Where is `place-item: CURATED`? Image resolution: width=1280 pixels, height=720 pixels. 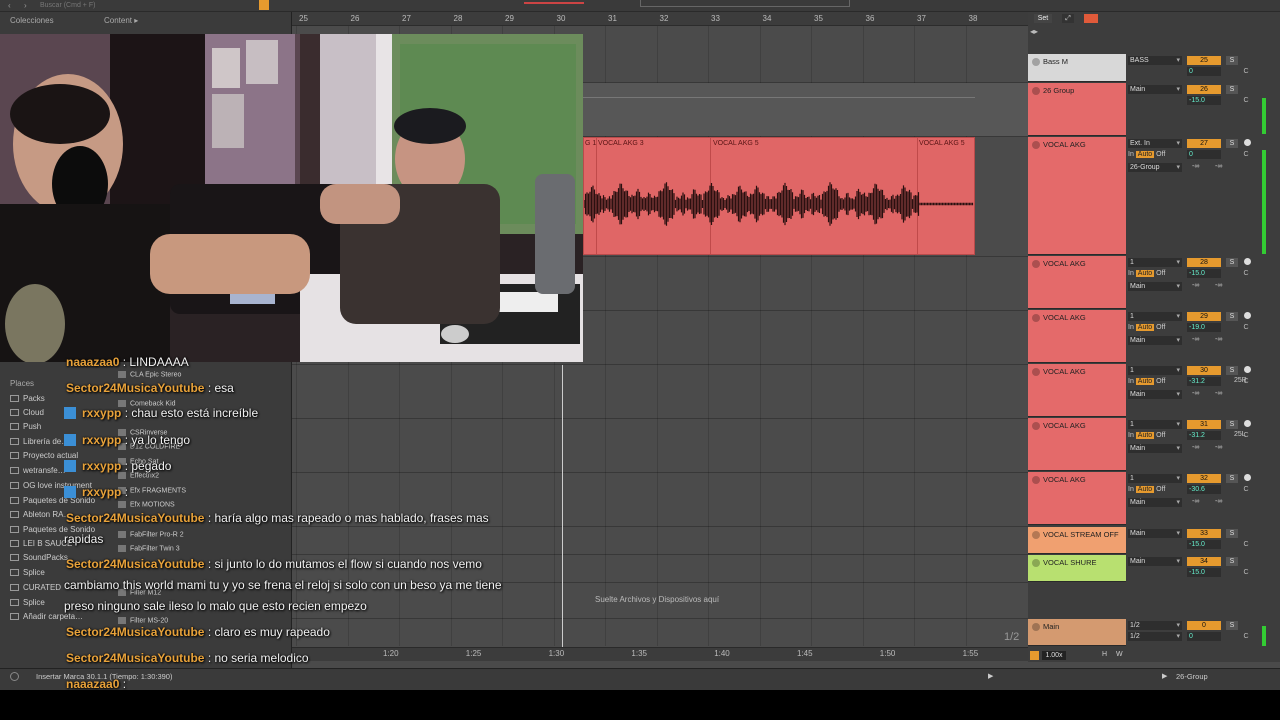 place-item: CURATED is located at coordinates (35, 587).